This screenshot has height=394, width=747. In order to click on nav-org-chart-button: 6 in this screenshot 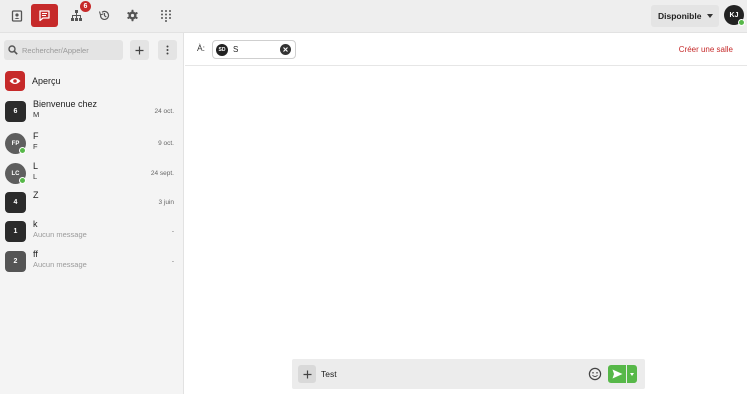, I will do `click(77, 14)`.